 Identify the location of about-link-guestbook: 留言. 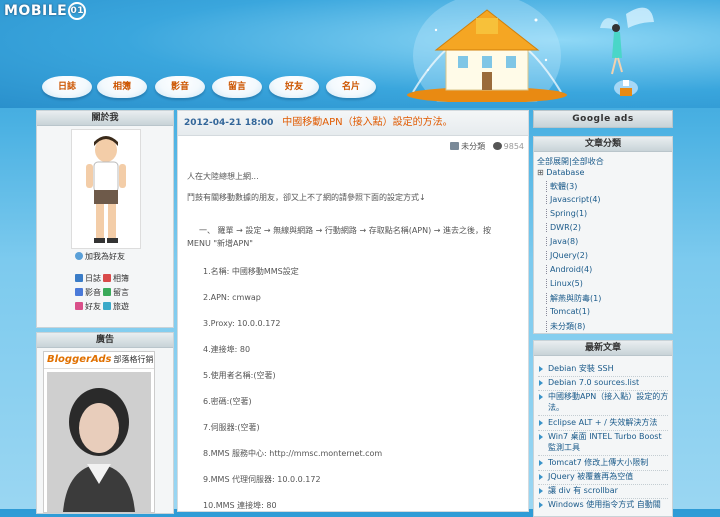
(116, 292).